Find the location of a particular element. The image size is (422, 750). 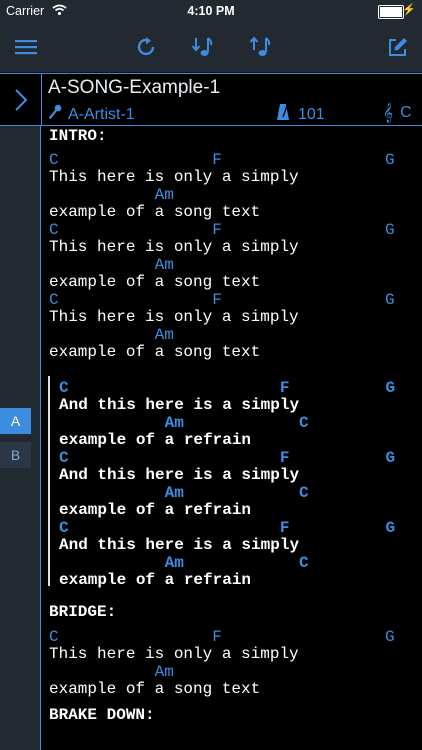

key-value: C is located at coordinates (406, 112).